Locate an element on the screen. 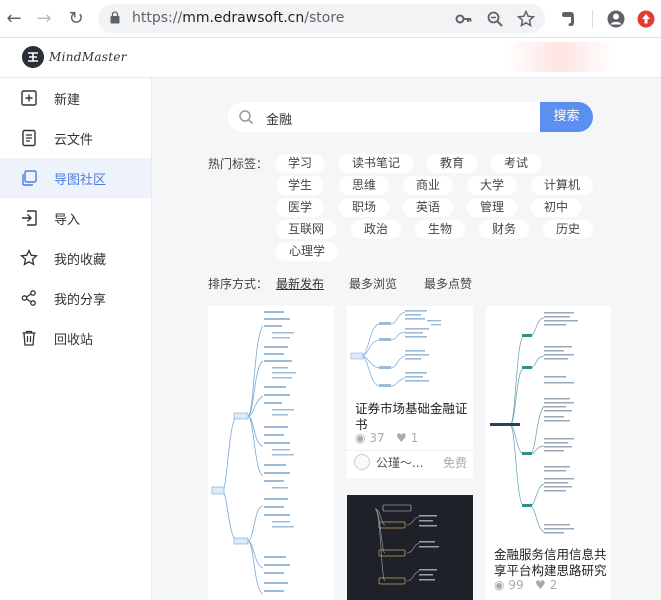 This screenshot has height=600, width=661. card-stats: ◉ 37 ♥ 1 is located at coordinates (386, 438).